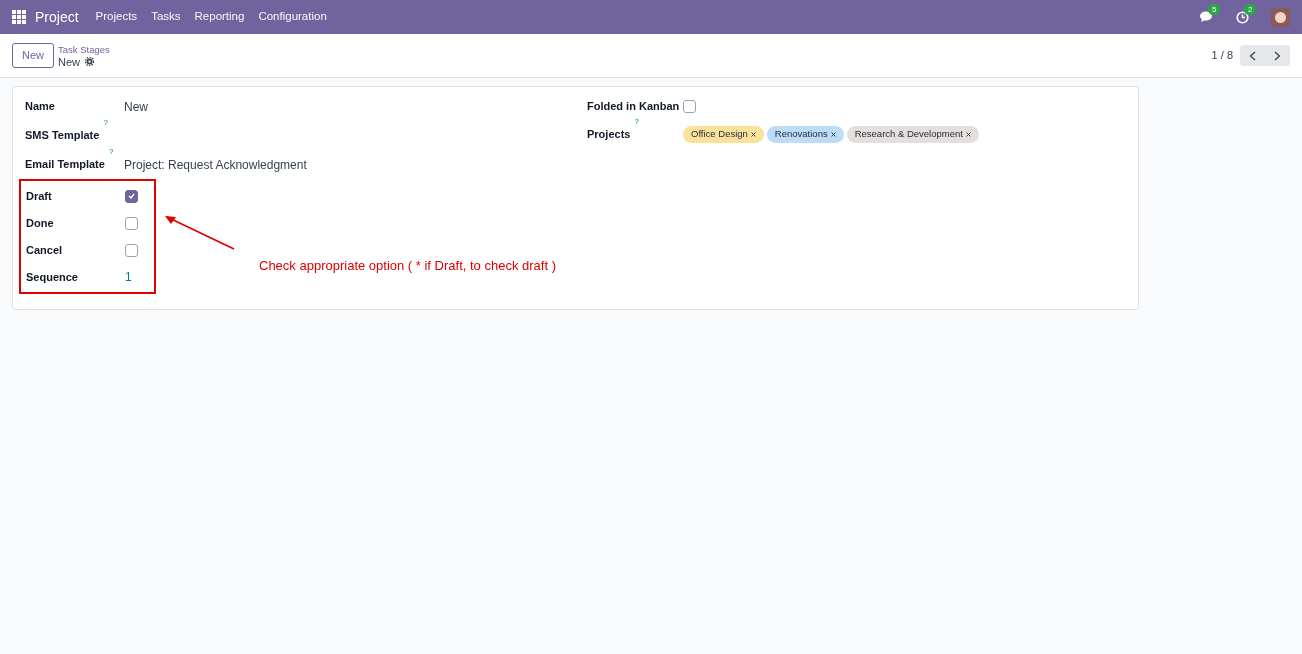 The height and width of the screenshot is (654, 1302). I want to click on clock-icon, so click(1242, 17).